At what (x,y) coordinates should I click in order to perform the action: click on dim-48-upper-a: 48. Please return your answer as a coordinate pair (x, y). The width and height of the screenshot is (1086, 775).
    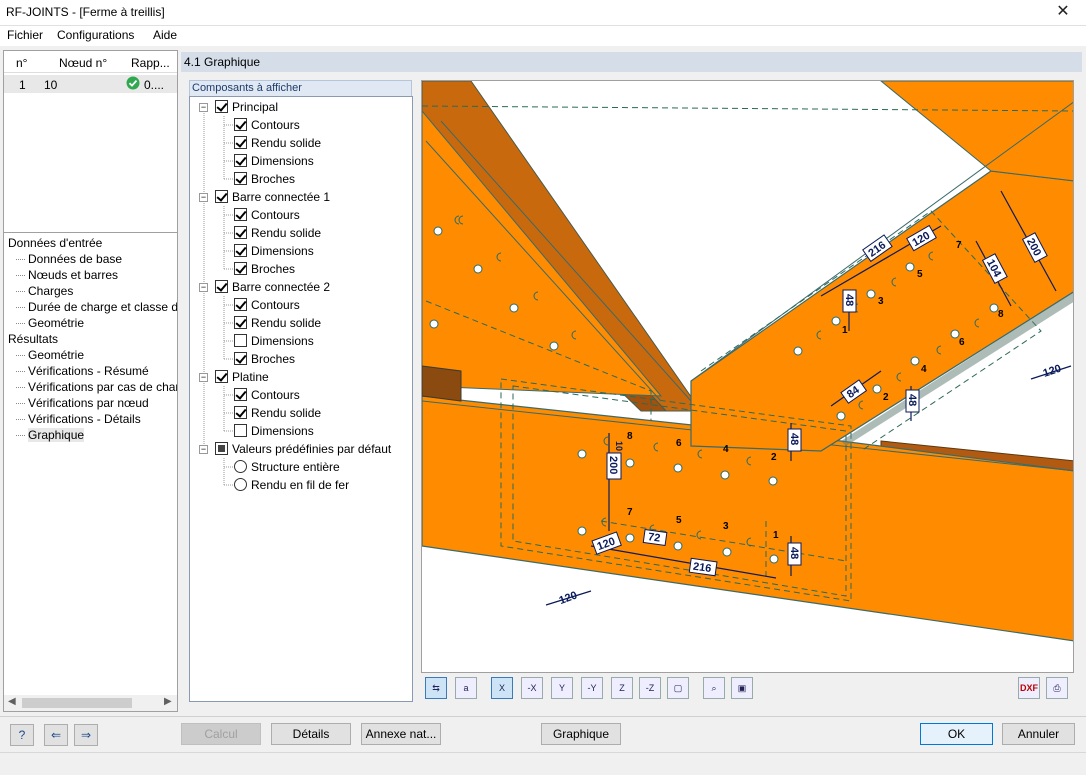
    Looking at the image, I should click on (849, 300).